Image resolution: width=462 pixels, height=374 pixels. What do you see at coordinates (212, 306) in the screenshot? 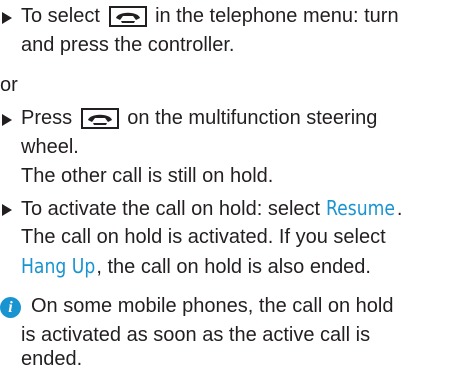
I see `note-line1: On some mobile phones, the call on hold` at bounding box center [212, 306].